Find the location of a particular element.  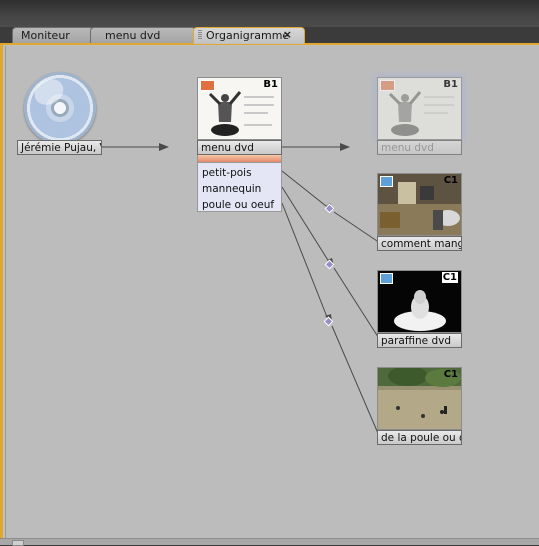

scroll-knob is located at coordinates (18, 543).